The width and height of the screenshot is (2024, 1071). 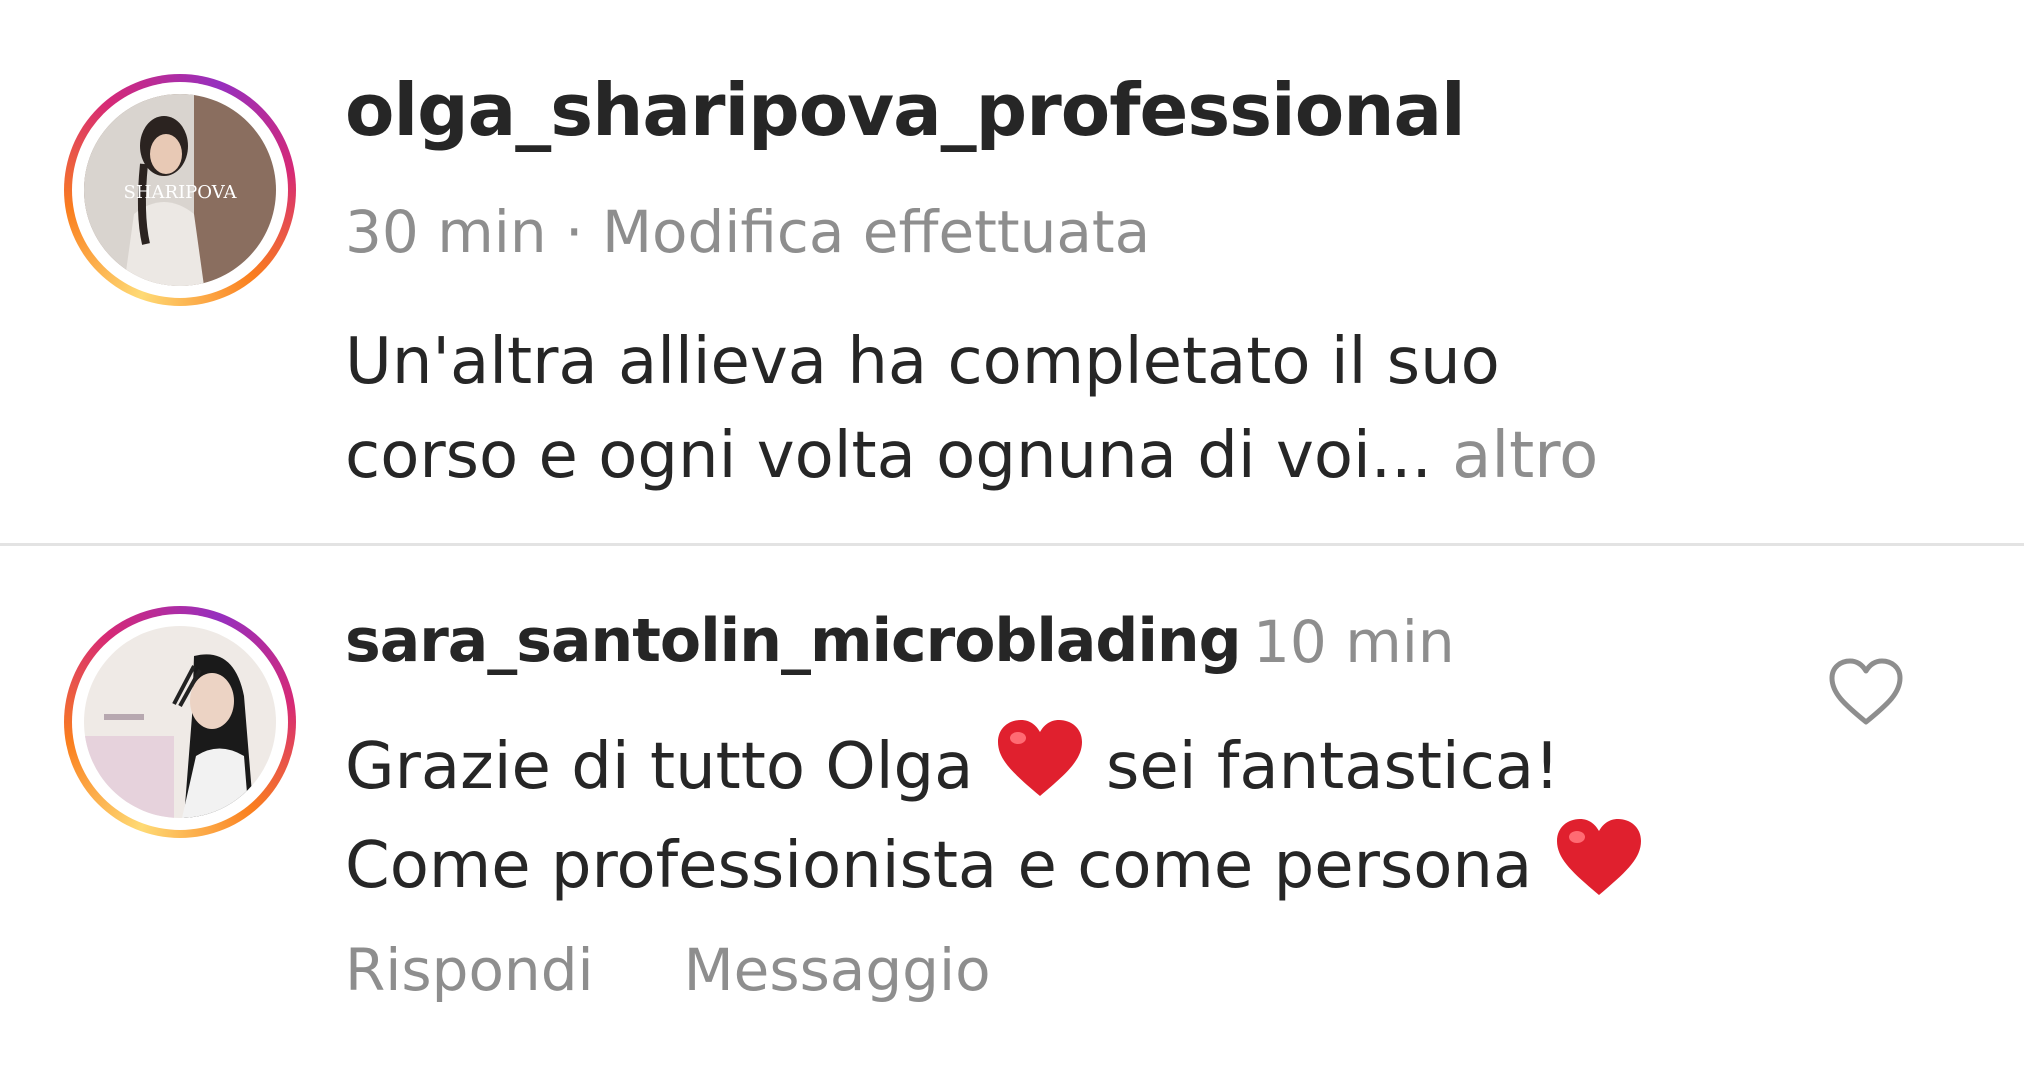 What do you see at coordinates (1322, 767) in the screenshot?
I see `comment-text-part-2: sei fantastica!` at bounding box center [1322, 767].